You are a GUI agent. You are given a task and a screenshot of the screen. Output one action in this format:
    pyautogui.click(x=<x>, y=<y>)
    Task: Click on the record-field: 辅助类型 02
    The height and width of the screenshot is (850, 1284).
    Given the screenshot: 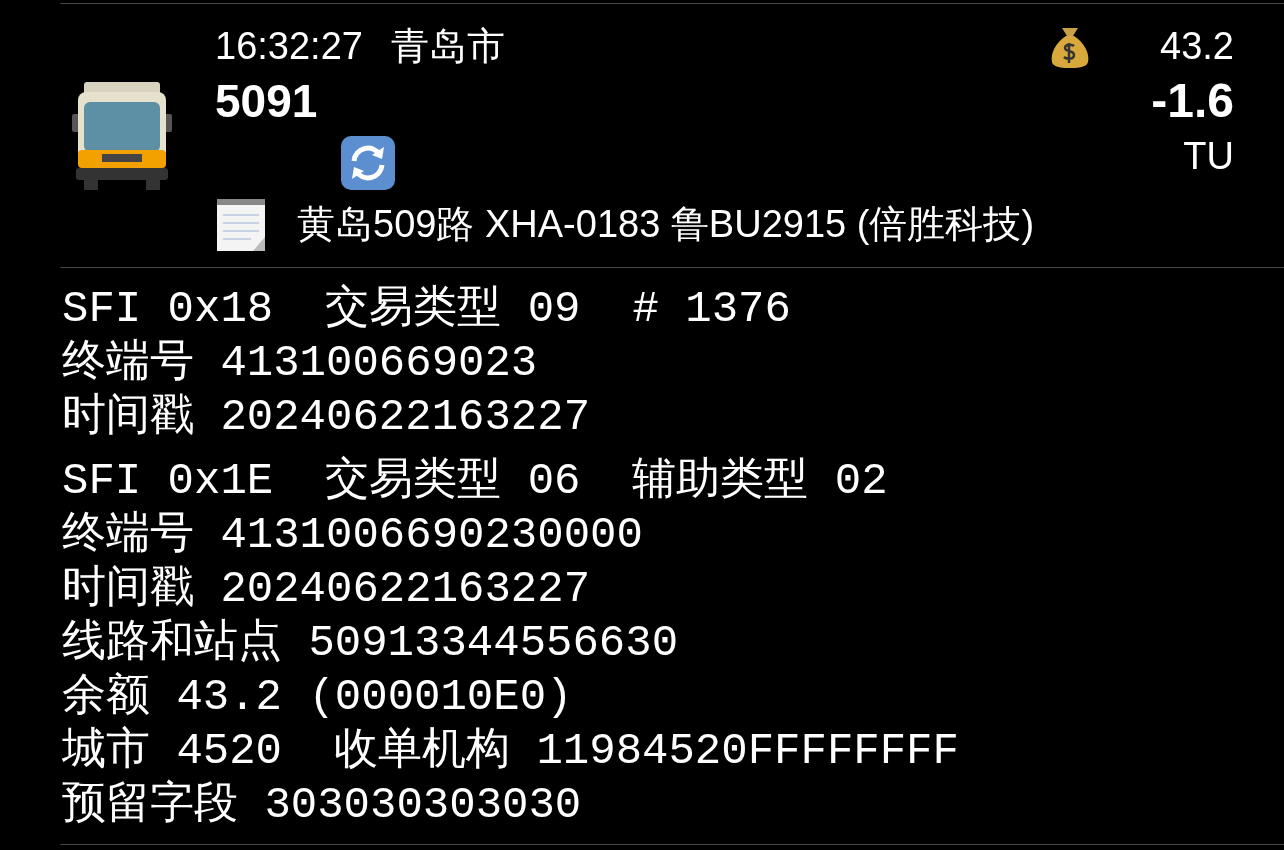 What is the action you would take?
    pyautogui.click(x=760, y=481)
    